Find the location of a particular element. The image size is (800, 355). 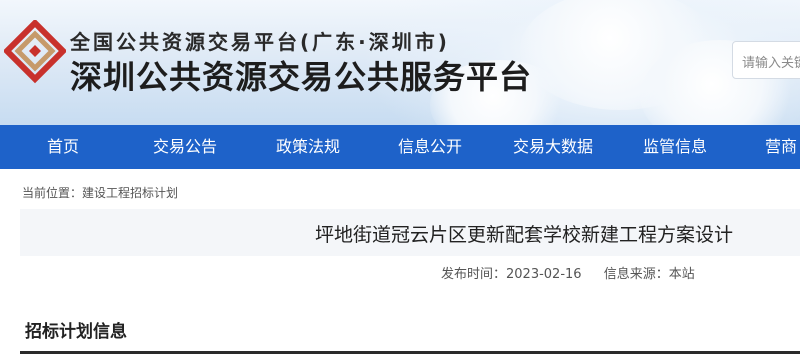

nav-item-trade-notice: 交易公告 is located at coordinates (185, 147).